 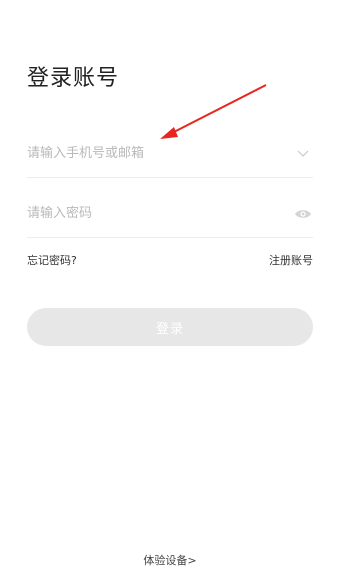 I want to click on password-field-row, so click(x=170, y=214).